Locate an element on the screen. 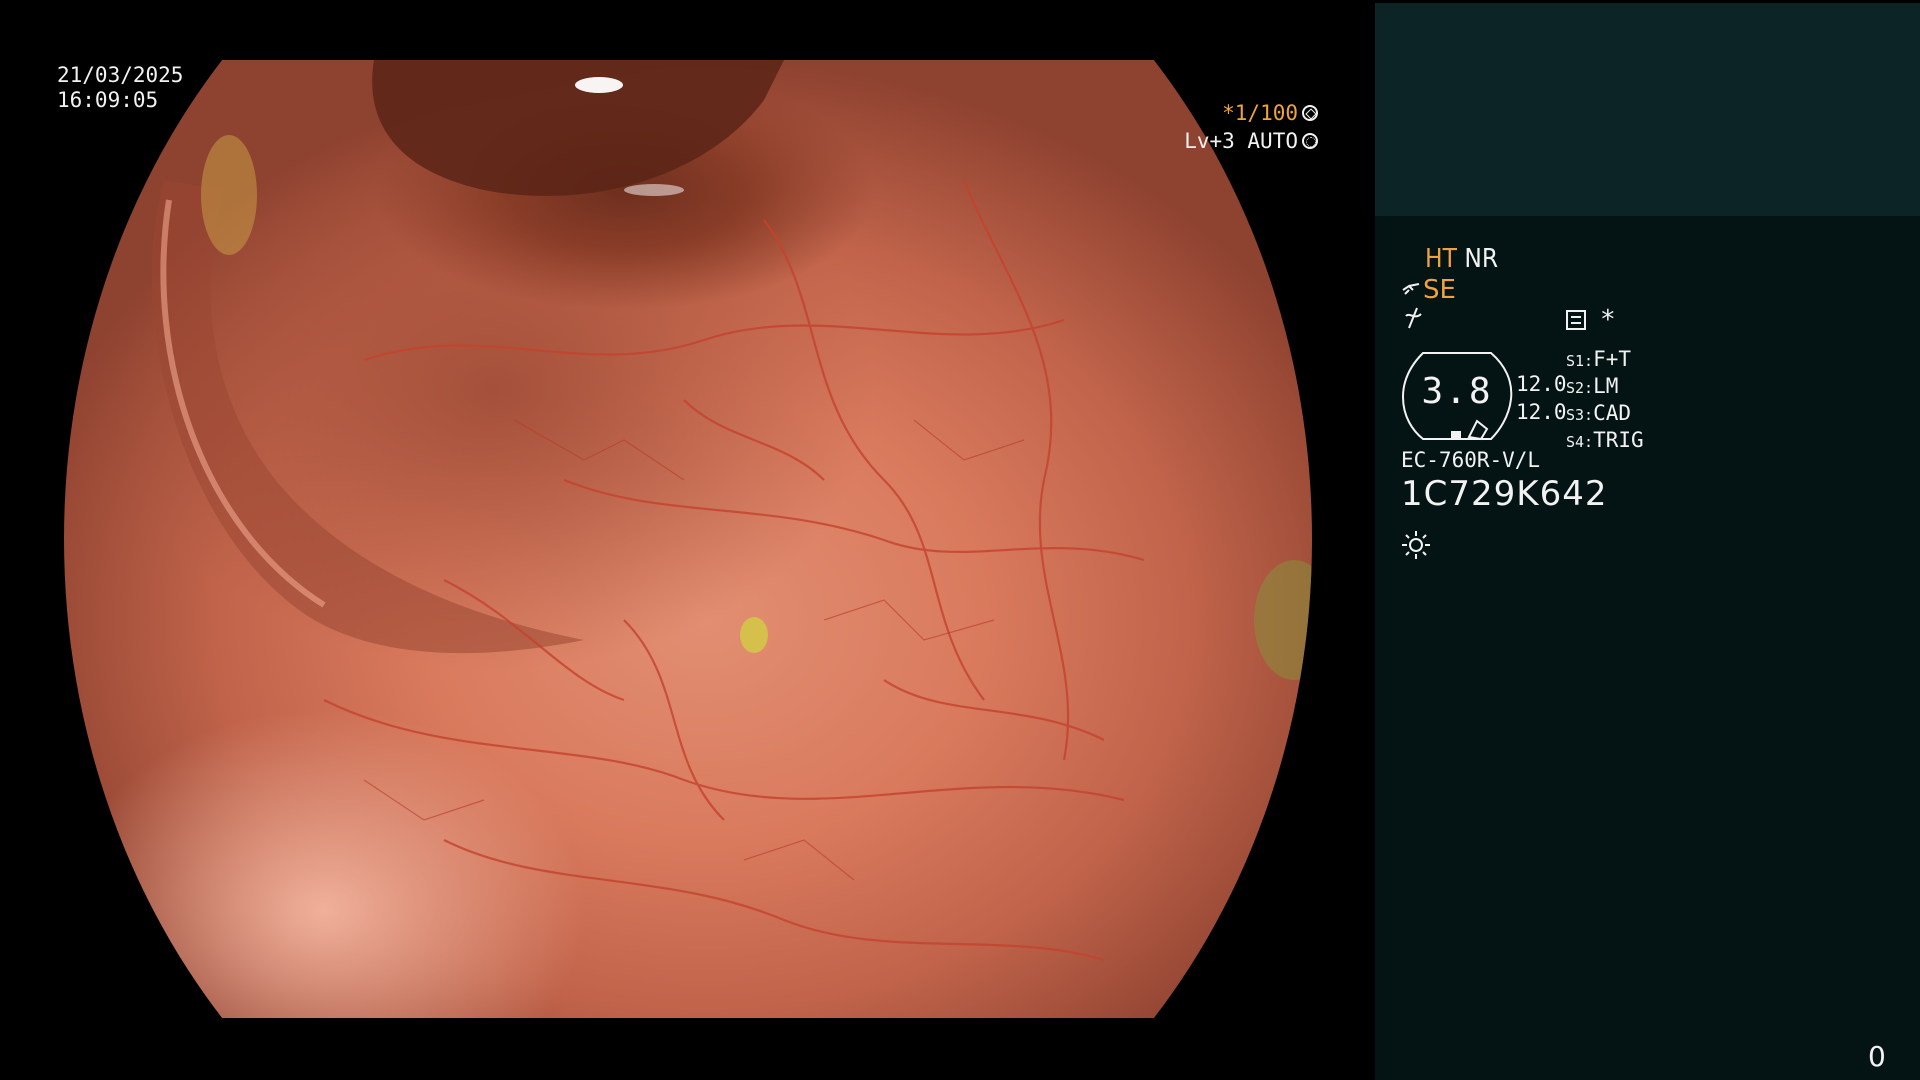 The width and height of the screenshot is (1920, 1080). structure-enhancement-row: SE is located at coordinates (1428, 290).